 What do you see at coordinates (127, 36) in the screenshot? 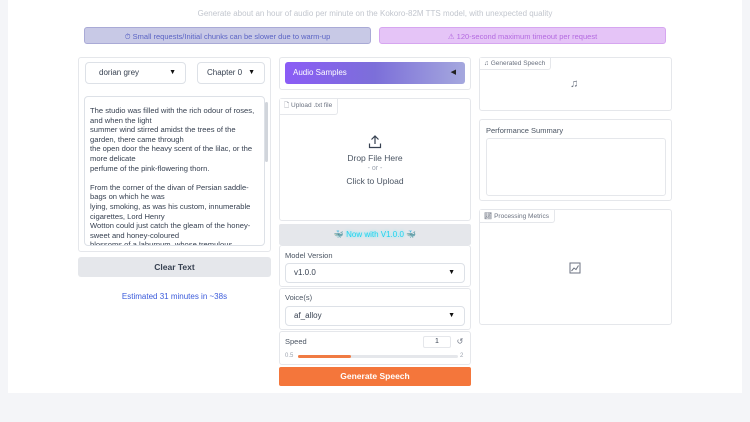
I see `clock-icon: ⏱` at bounding box center [127, 36].